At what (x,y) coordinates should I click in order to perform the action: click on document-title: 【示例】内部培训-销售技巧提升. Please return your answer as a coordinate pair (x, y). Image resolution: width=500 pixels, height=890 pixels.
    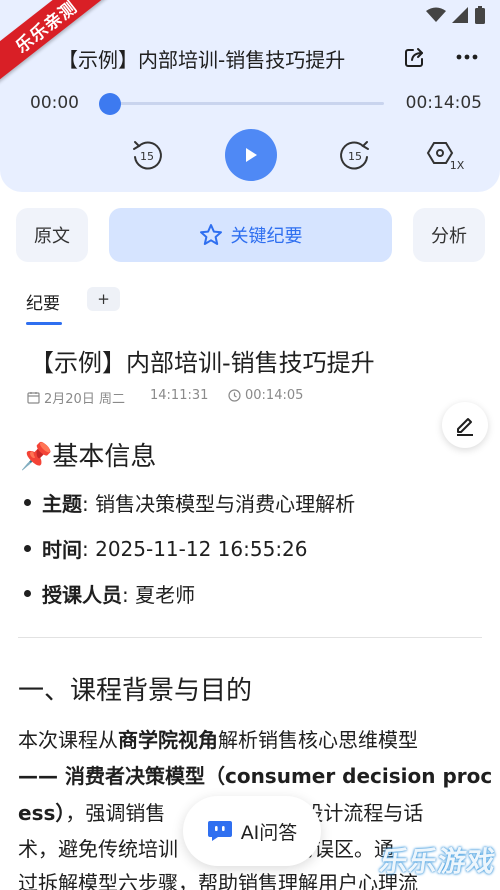
    Looking at the image, I should click on (202, 363).